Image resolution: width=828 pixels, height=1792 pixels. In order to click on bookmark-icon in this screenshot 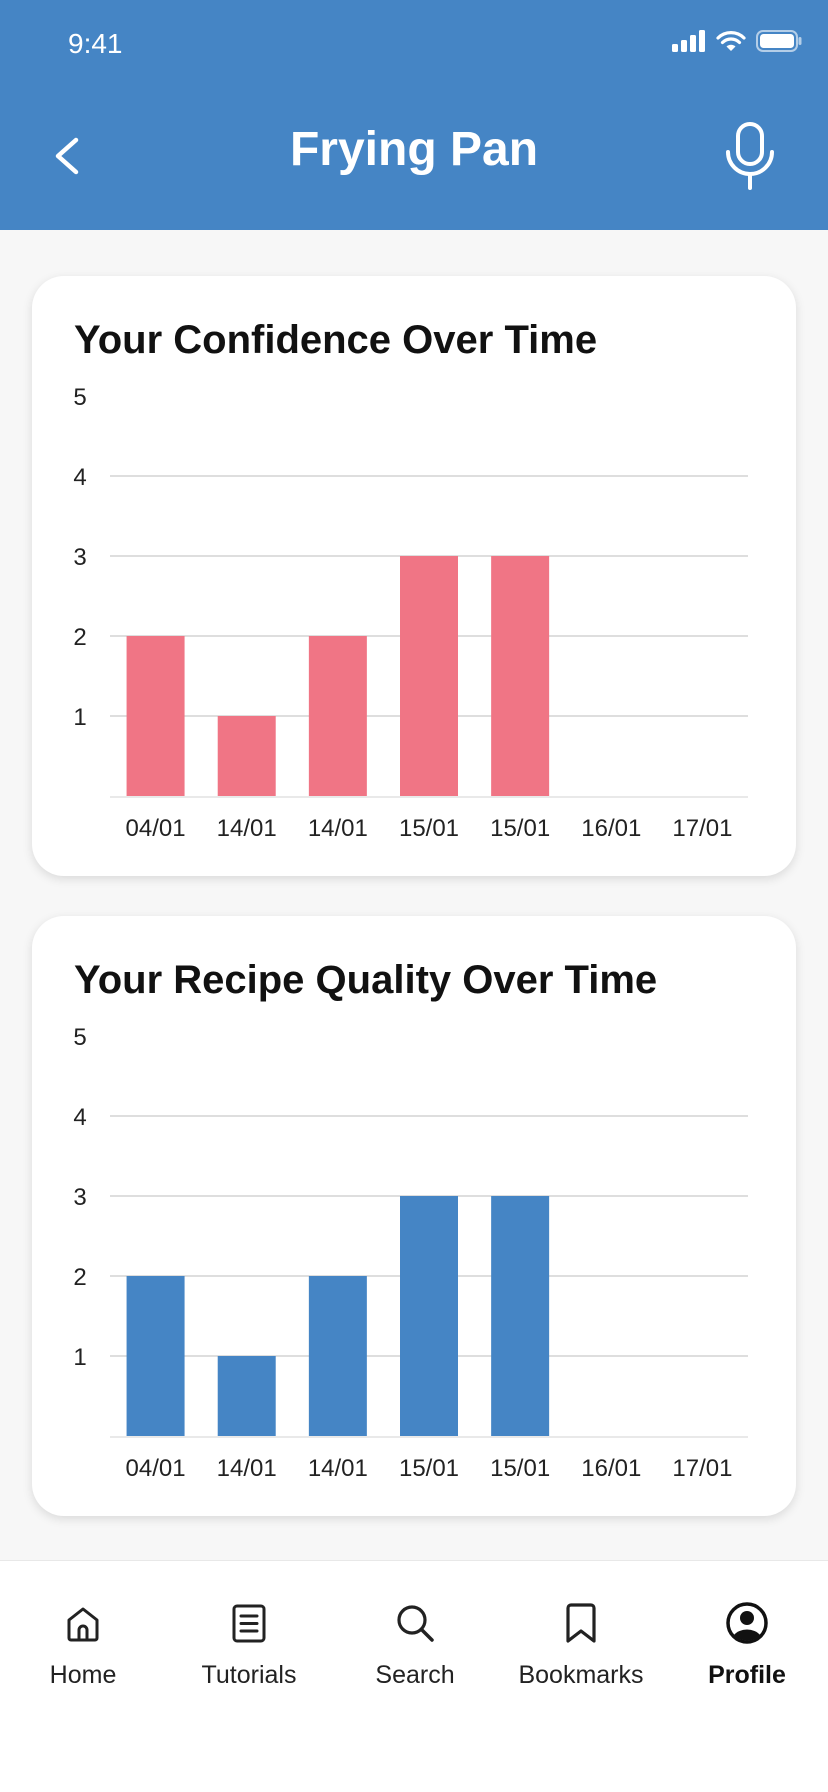, I will do `click(581, 1623)`.